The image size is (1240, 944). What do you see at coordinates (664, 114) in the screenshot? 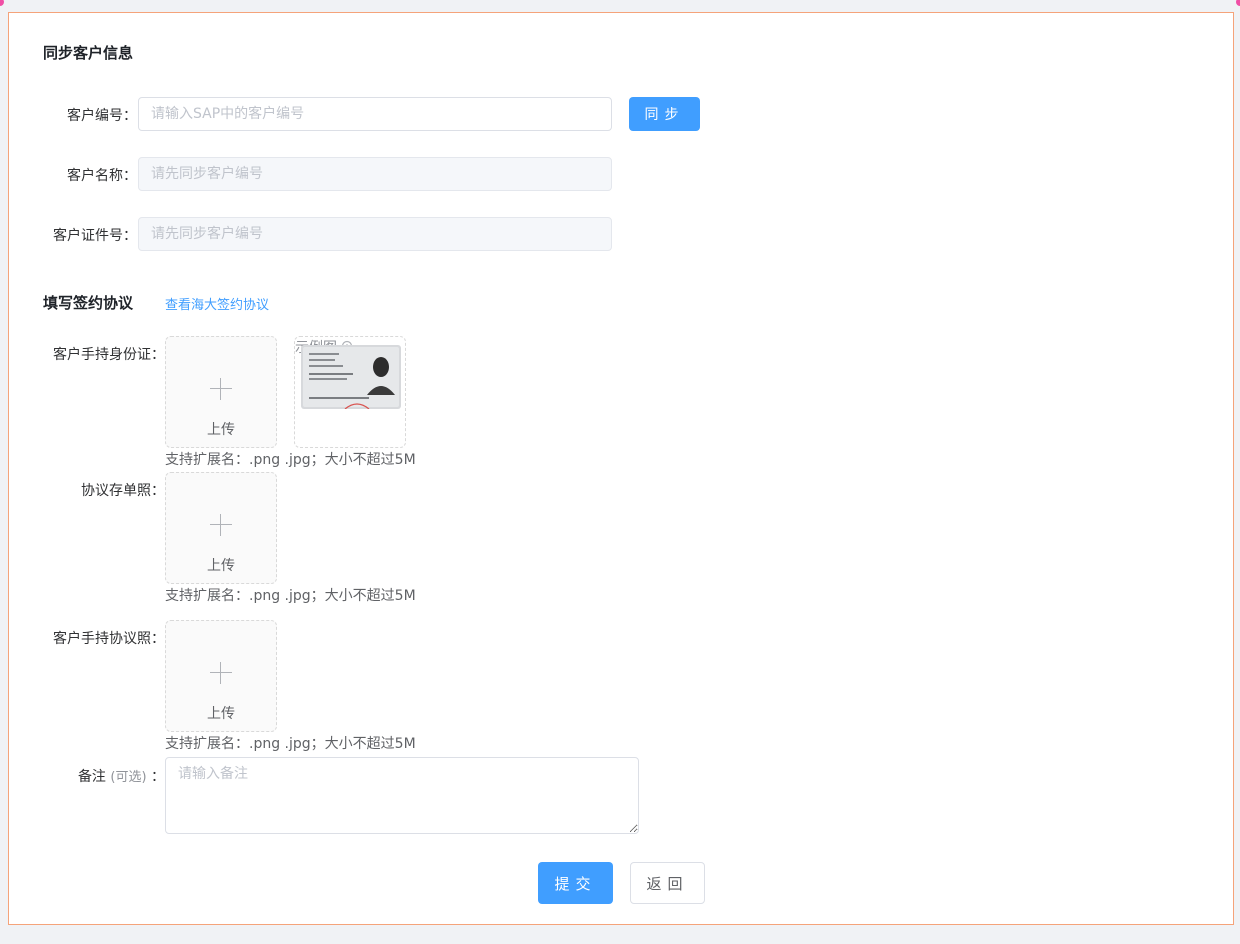
I see `sync-button: 同步` at bounding box center [664, 114].